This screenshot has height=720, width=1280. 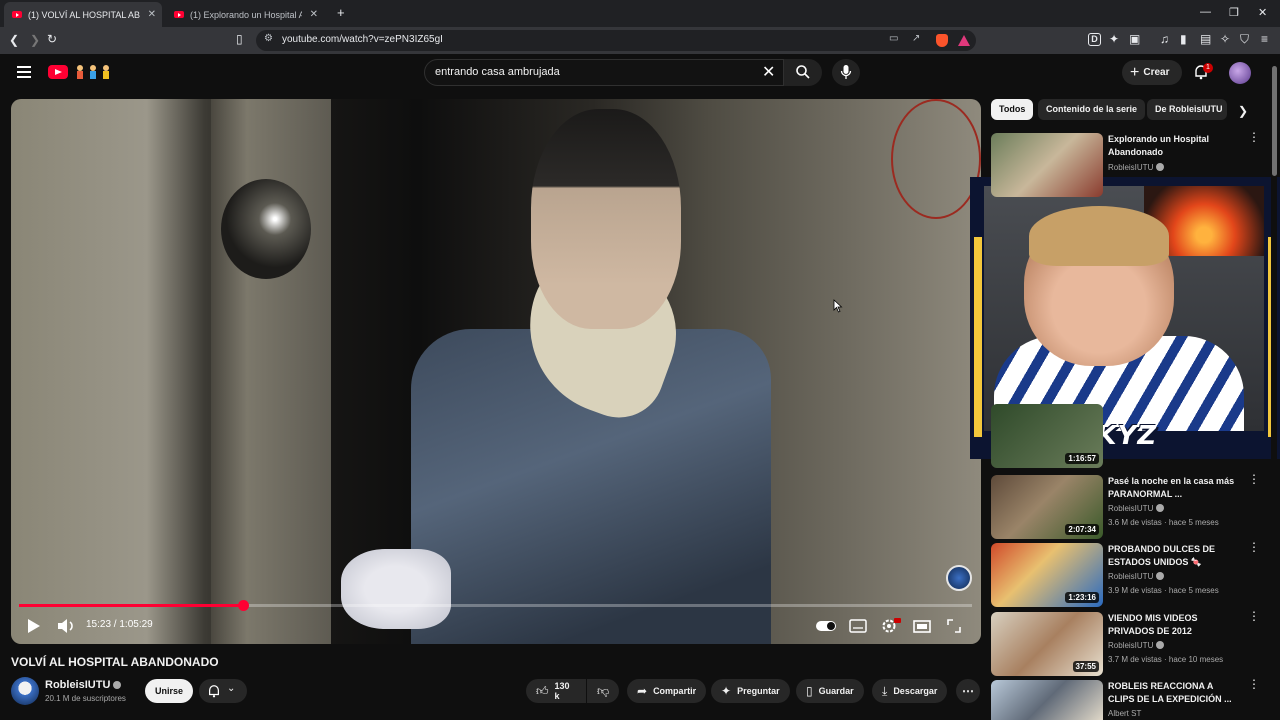 What do you see at coordinates (964, 40) in the screenshot?
I see `rewards-icon` at bounding box center [964, 40].